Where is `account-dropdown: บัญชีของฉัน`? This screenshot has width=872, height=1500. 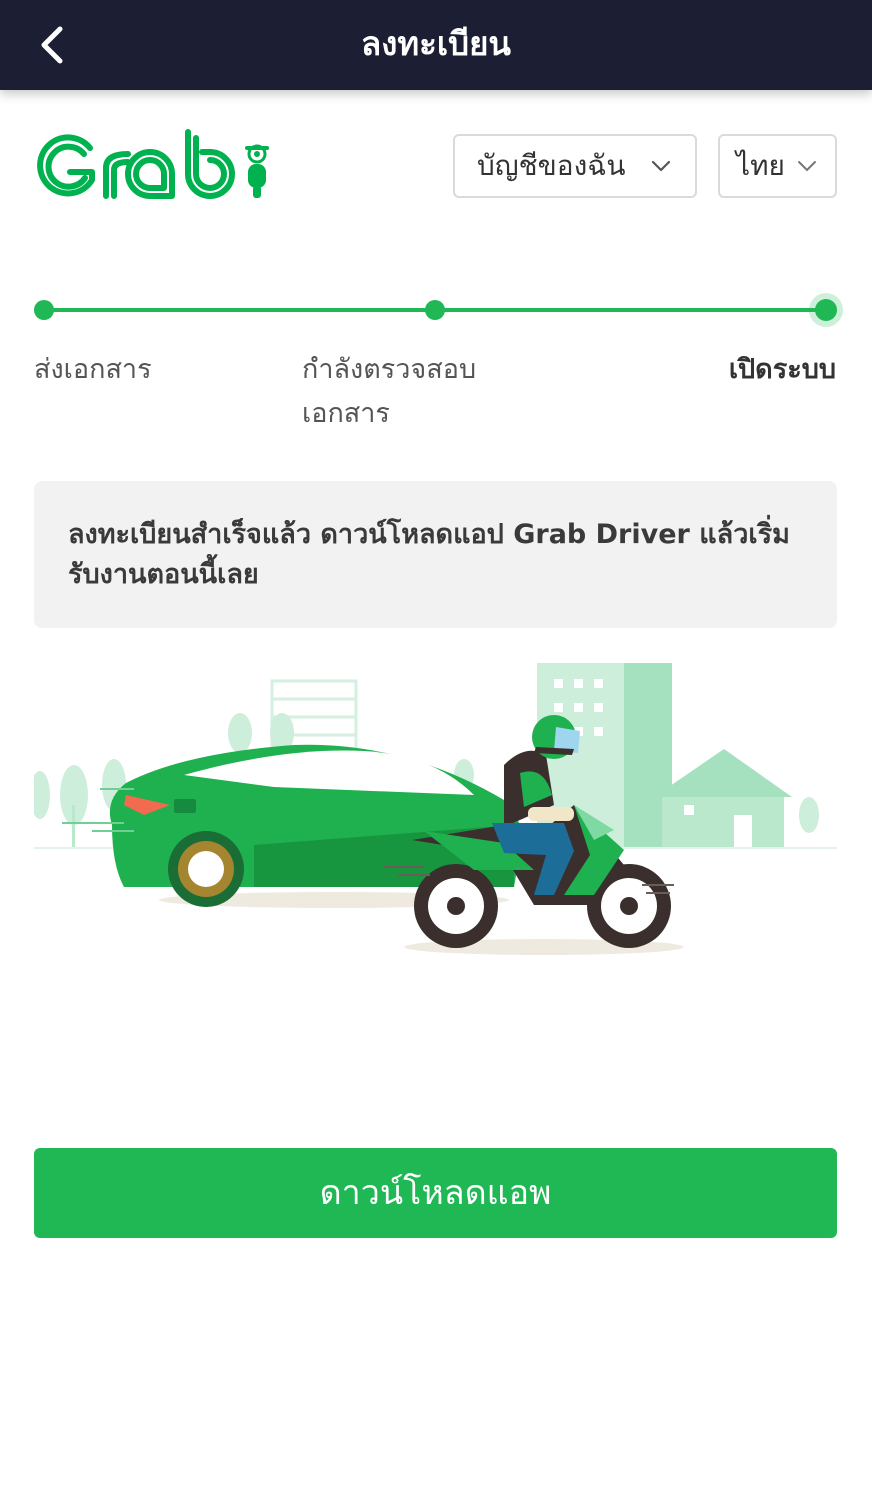 account-dropdown: บัญชีของฉัน is located at coordinates (575, 166).